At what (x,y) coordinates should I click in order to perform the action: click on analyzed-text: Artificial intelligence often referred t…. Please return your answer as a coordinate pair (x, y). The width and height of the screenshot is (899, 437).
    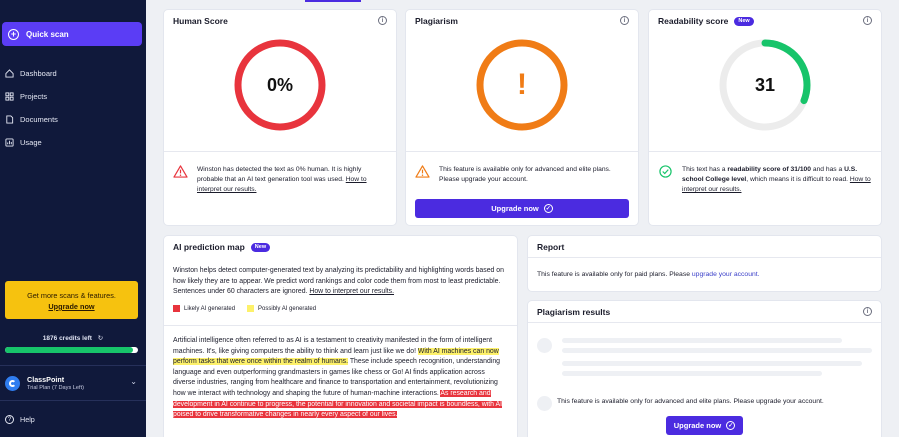
    Looking at the image, I should click on (340, 378).